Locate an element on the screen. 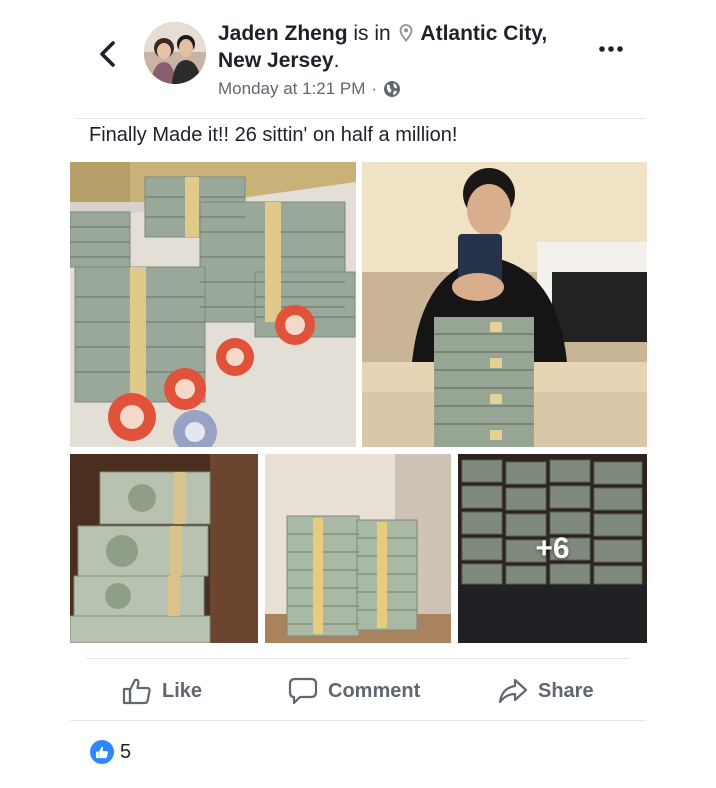 Image resolution: width=716 pixels, height=788 pixels. back-button is located at coordinates (107, 54).